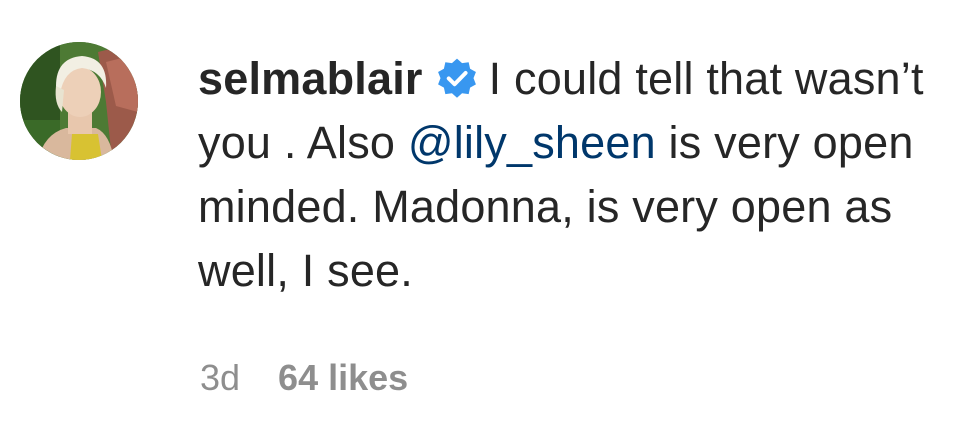 The height and width of the screenshot is (438, 980). I want to click on avatar-image, so click(79, 101).